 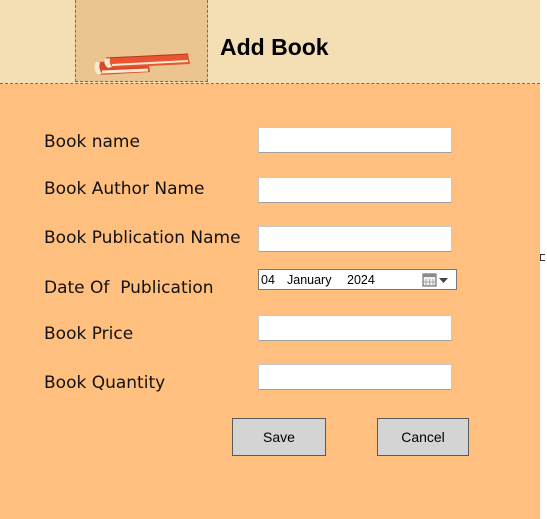 I want to click on book-price-label: Book Price, so click(x=89, y=334).